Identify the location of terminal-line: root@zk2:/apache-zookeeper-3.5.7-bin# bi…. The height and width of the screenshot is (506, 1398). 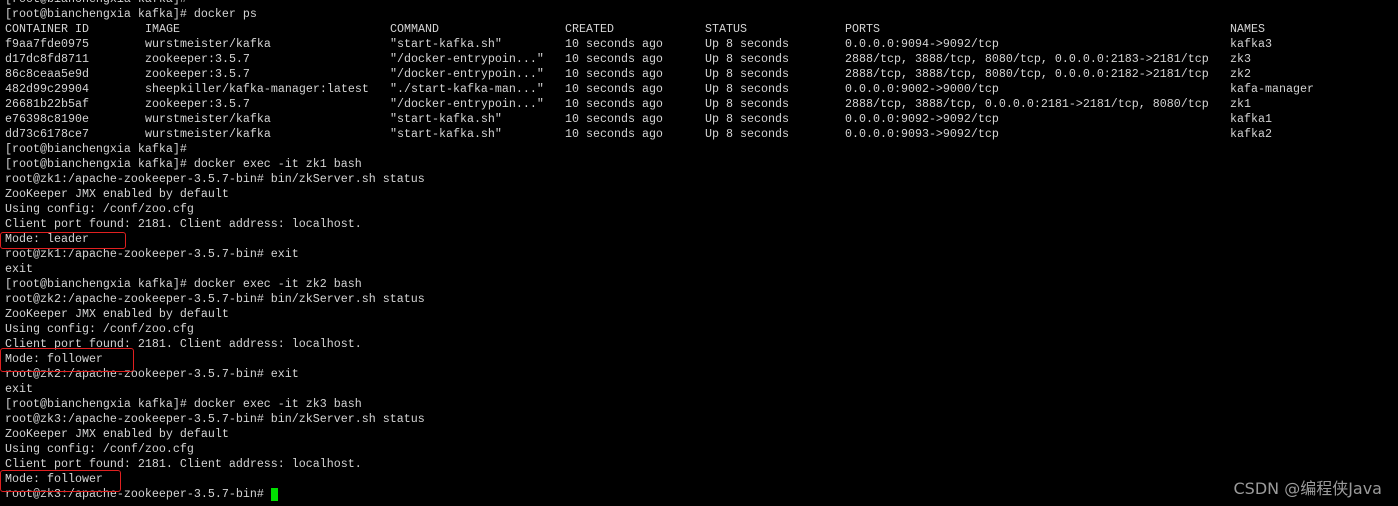
(215, 299).